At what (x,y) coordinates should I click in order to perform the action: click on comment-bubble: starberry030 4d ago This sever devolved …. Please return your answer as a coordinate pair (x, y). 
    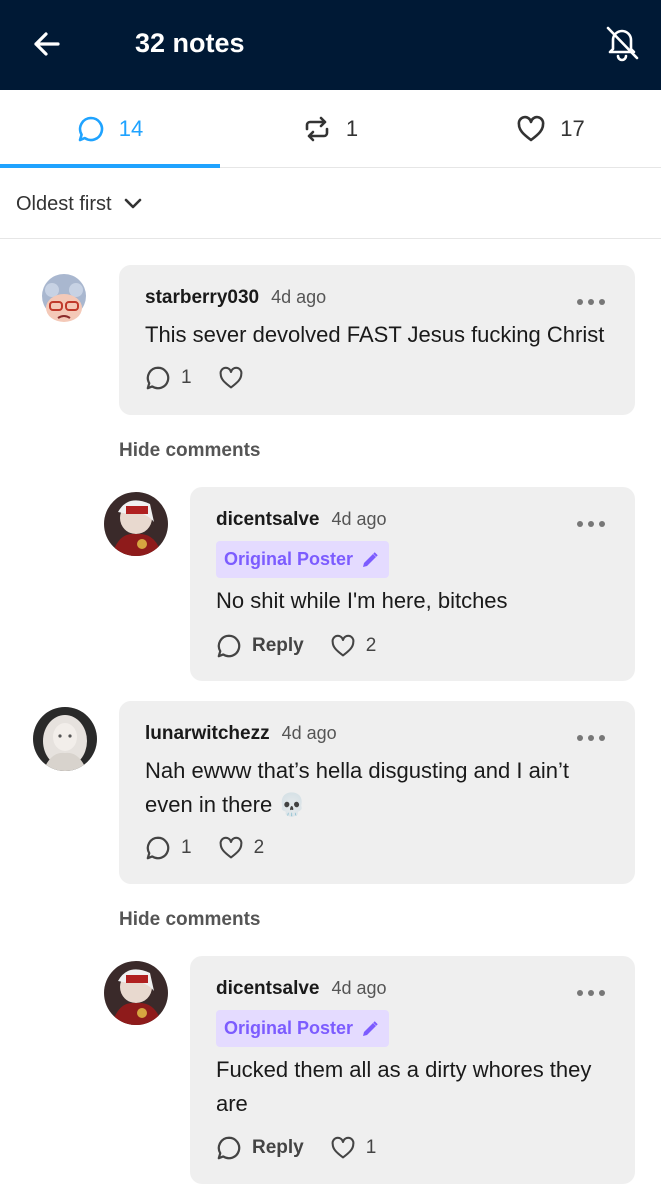
    Looking at the image, I should click on (377, 340).